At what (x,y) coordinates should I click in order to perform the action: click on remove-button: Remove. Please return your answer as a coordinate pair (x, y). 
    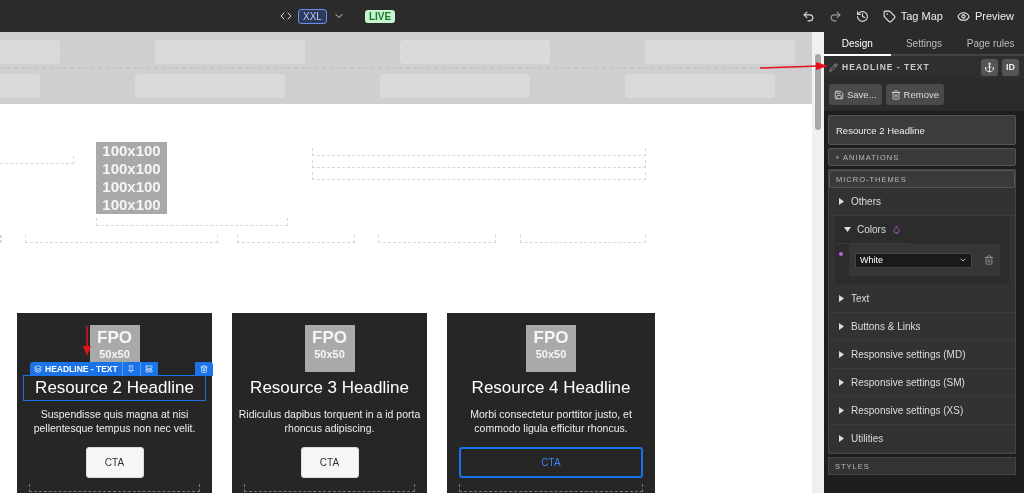
    Looking at the image, I should click on (914, 94).